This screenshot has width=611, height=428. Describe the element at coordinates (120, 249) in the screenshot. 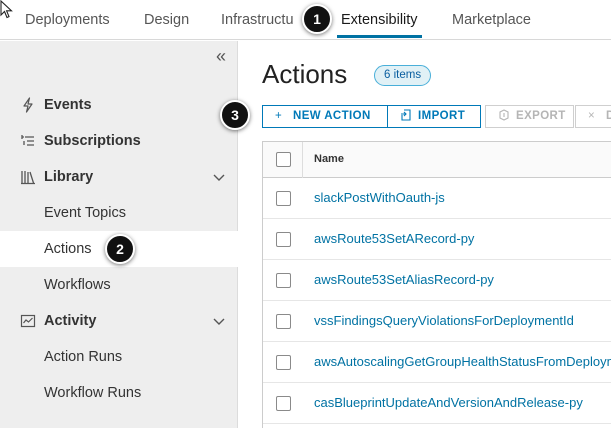

I see `step-callout-2: 2` at that location.